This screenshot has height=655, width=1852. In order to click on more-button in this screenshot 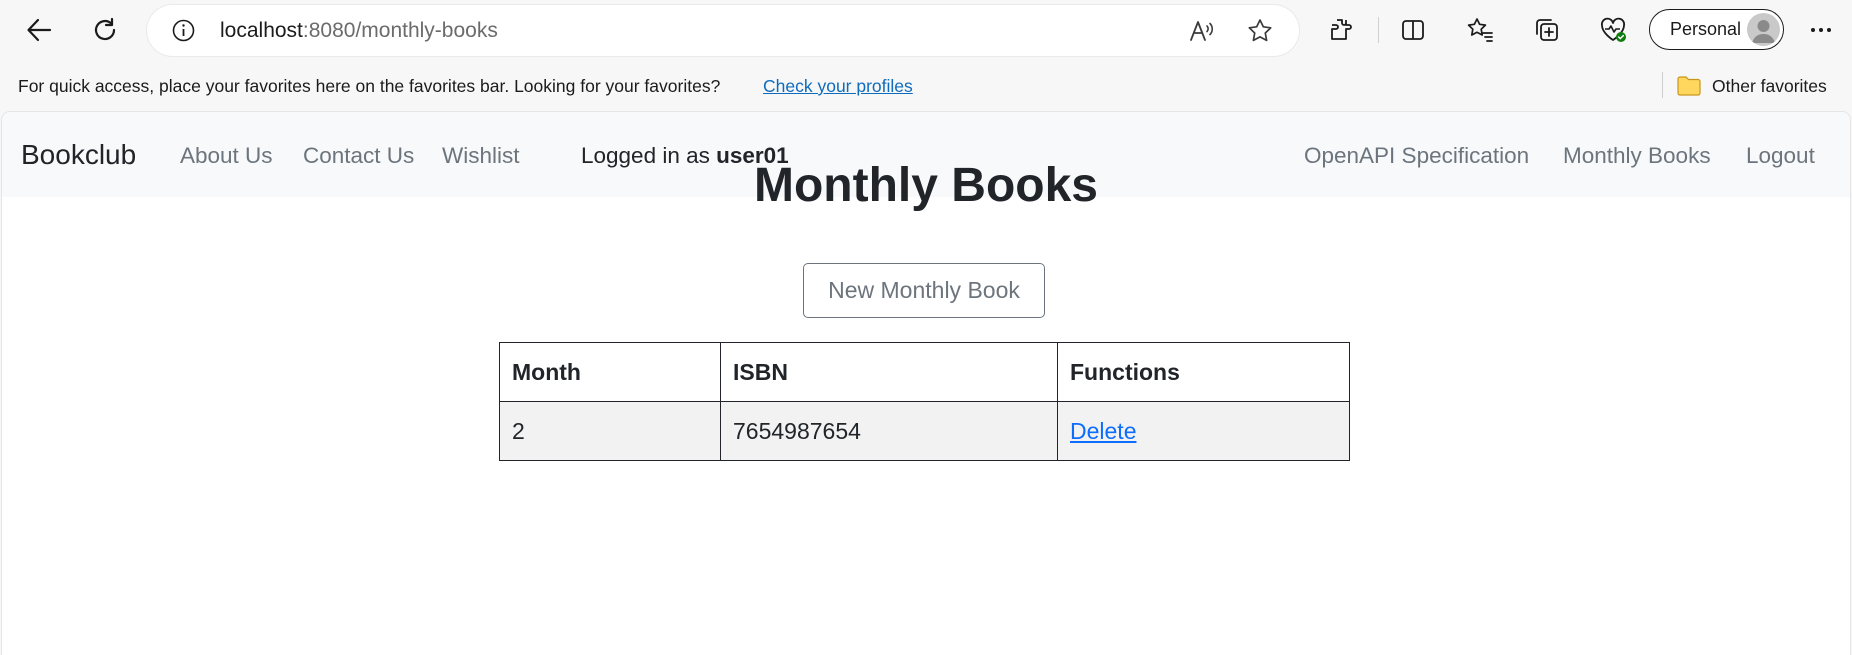, I will do `click(1821, 30)`.